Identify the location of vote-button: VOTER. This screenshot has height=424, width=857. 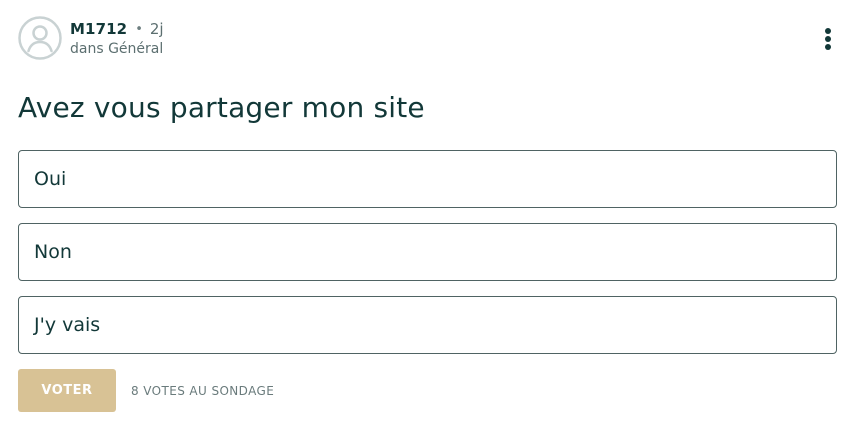
(67, 390).